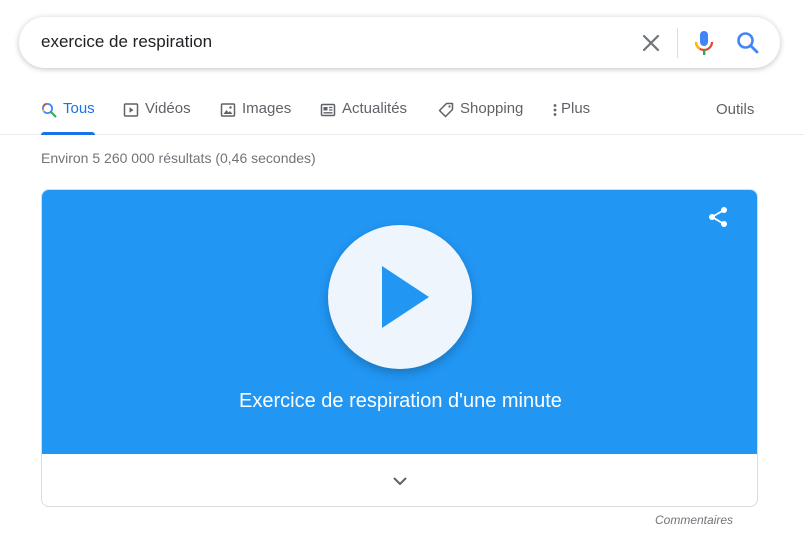 The image size is (804, 553). Describe the element at coordinates (331, 42) in the screenshot. I see `search-input` at that location.